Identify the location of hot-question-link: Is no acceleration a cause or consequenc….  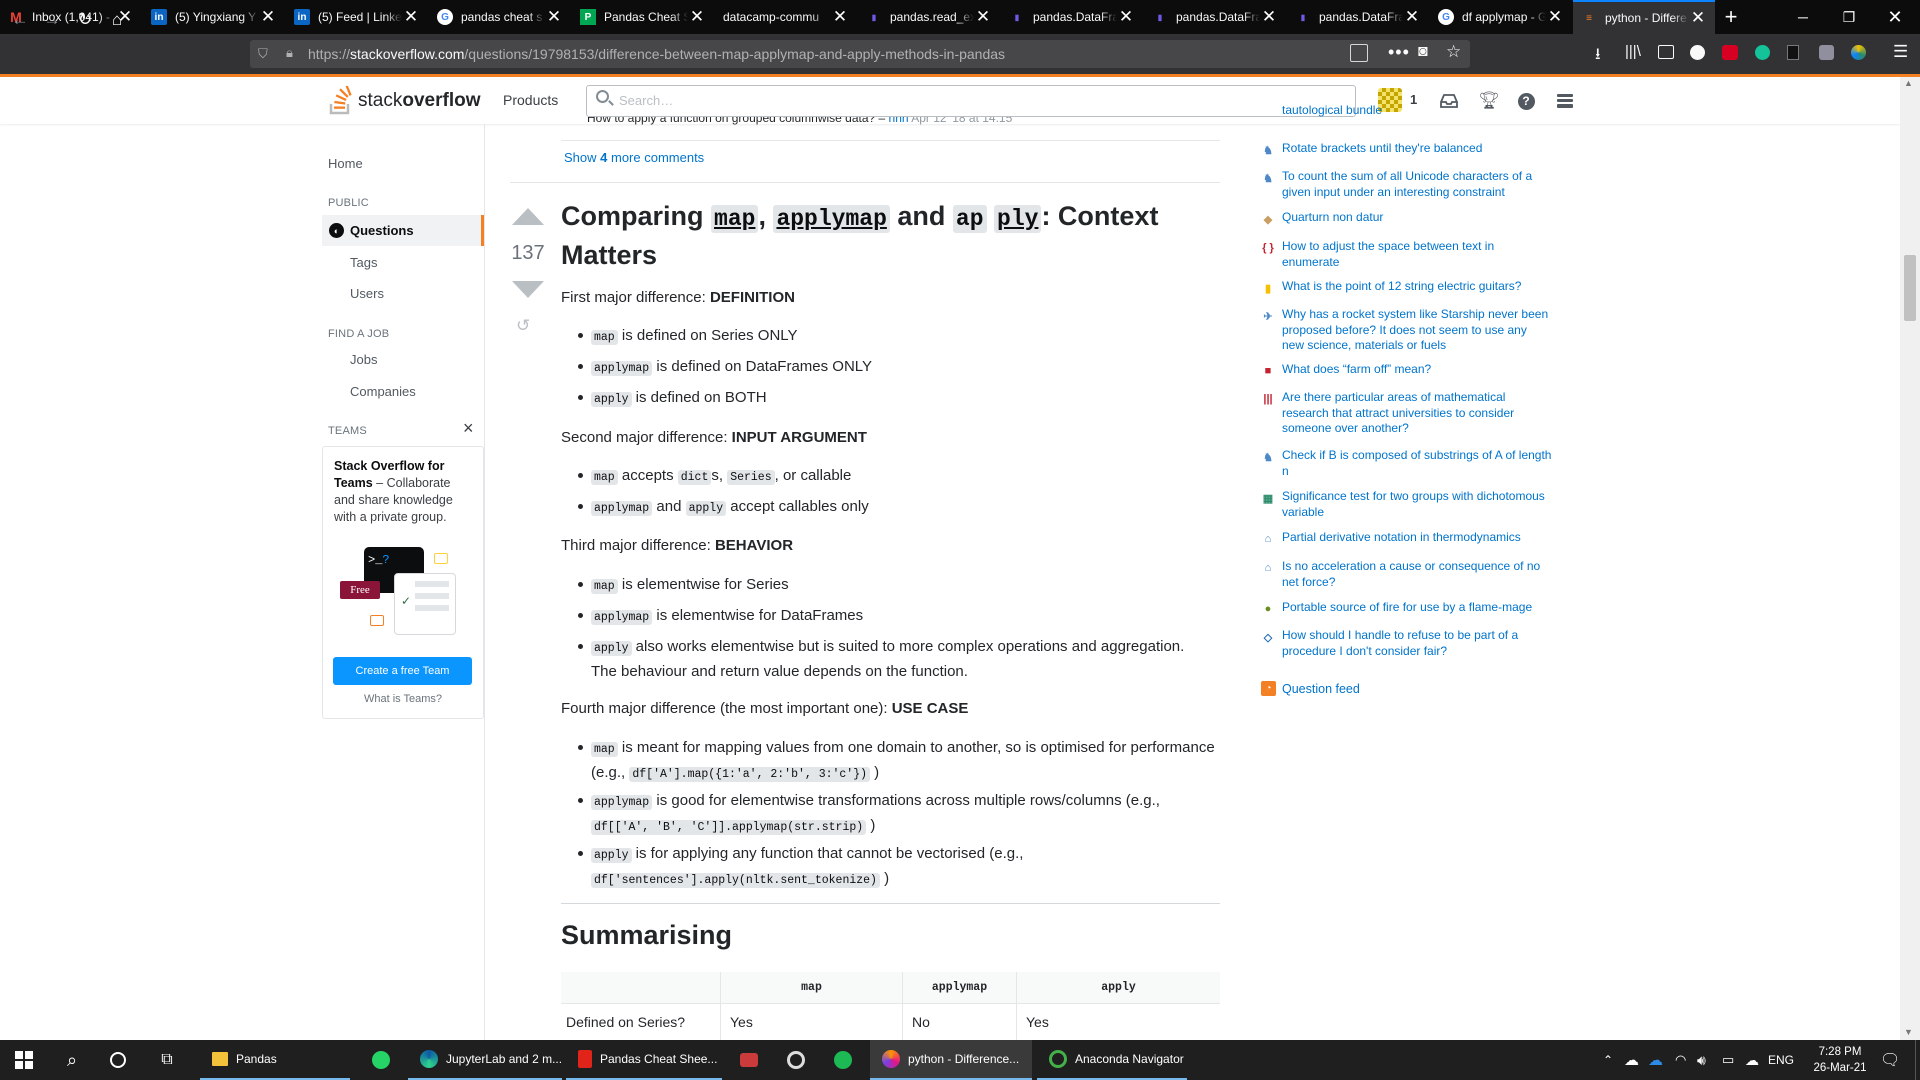
(1417, 574).